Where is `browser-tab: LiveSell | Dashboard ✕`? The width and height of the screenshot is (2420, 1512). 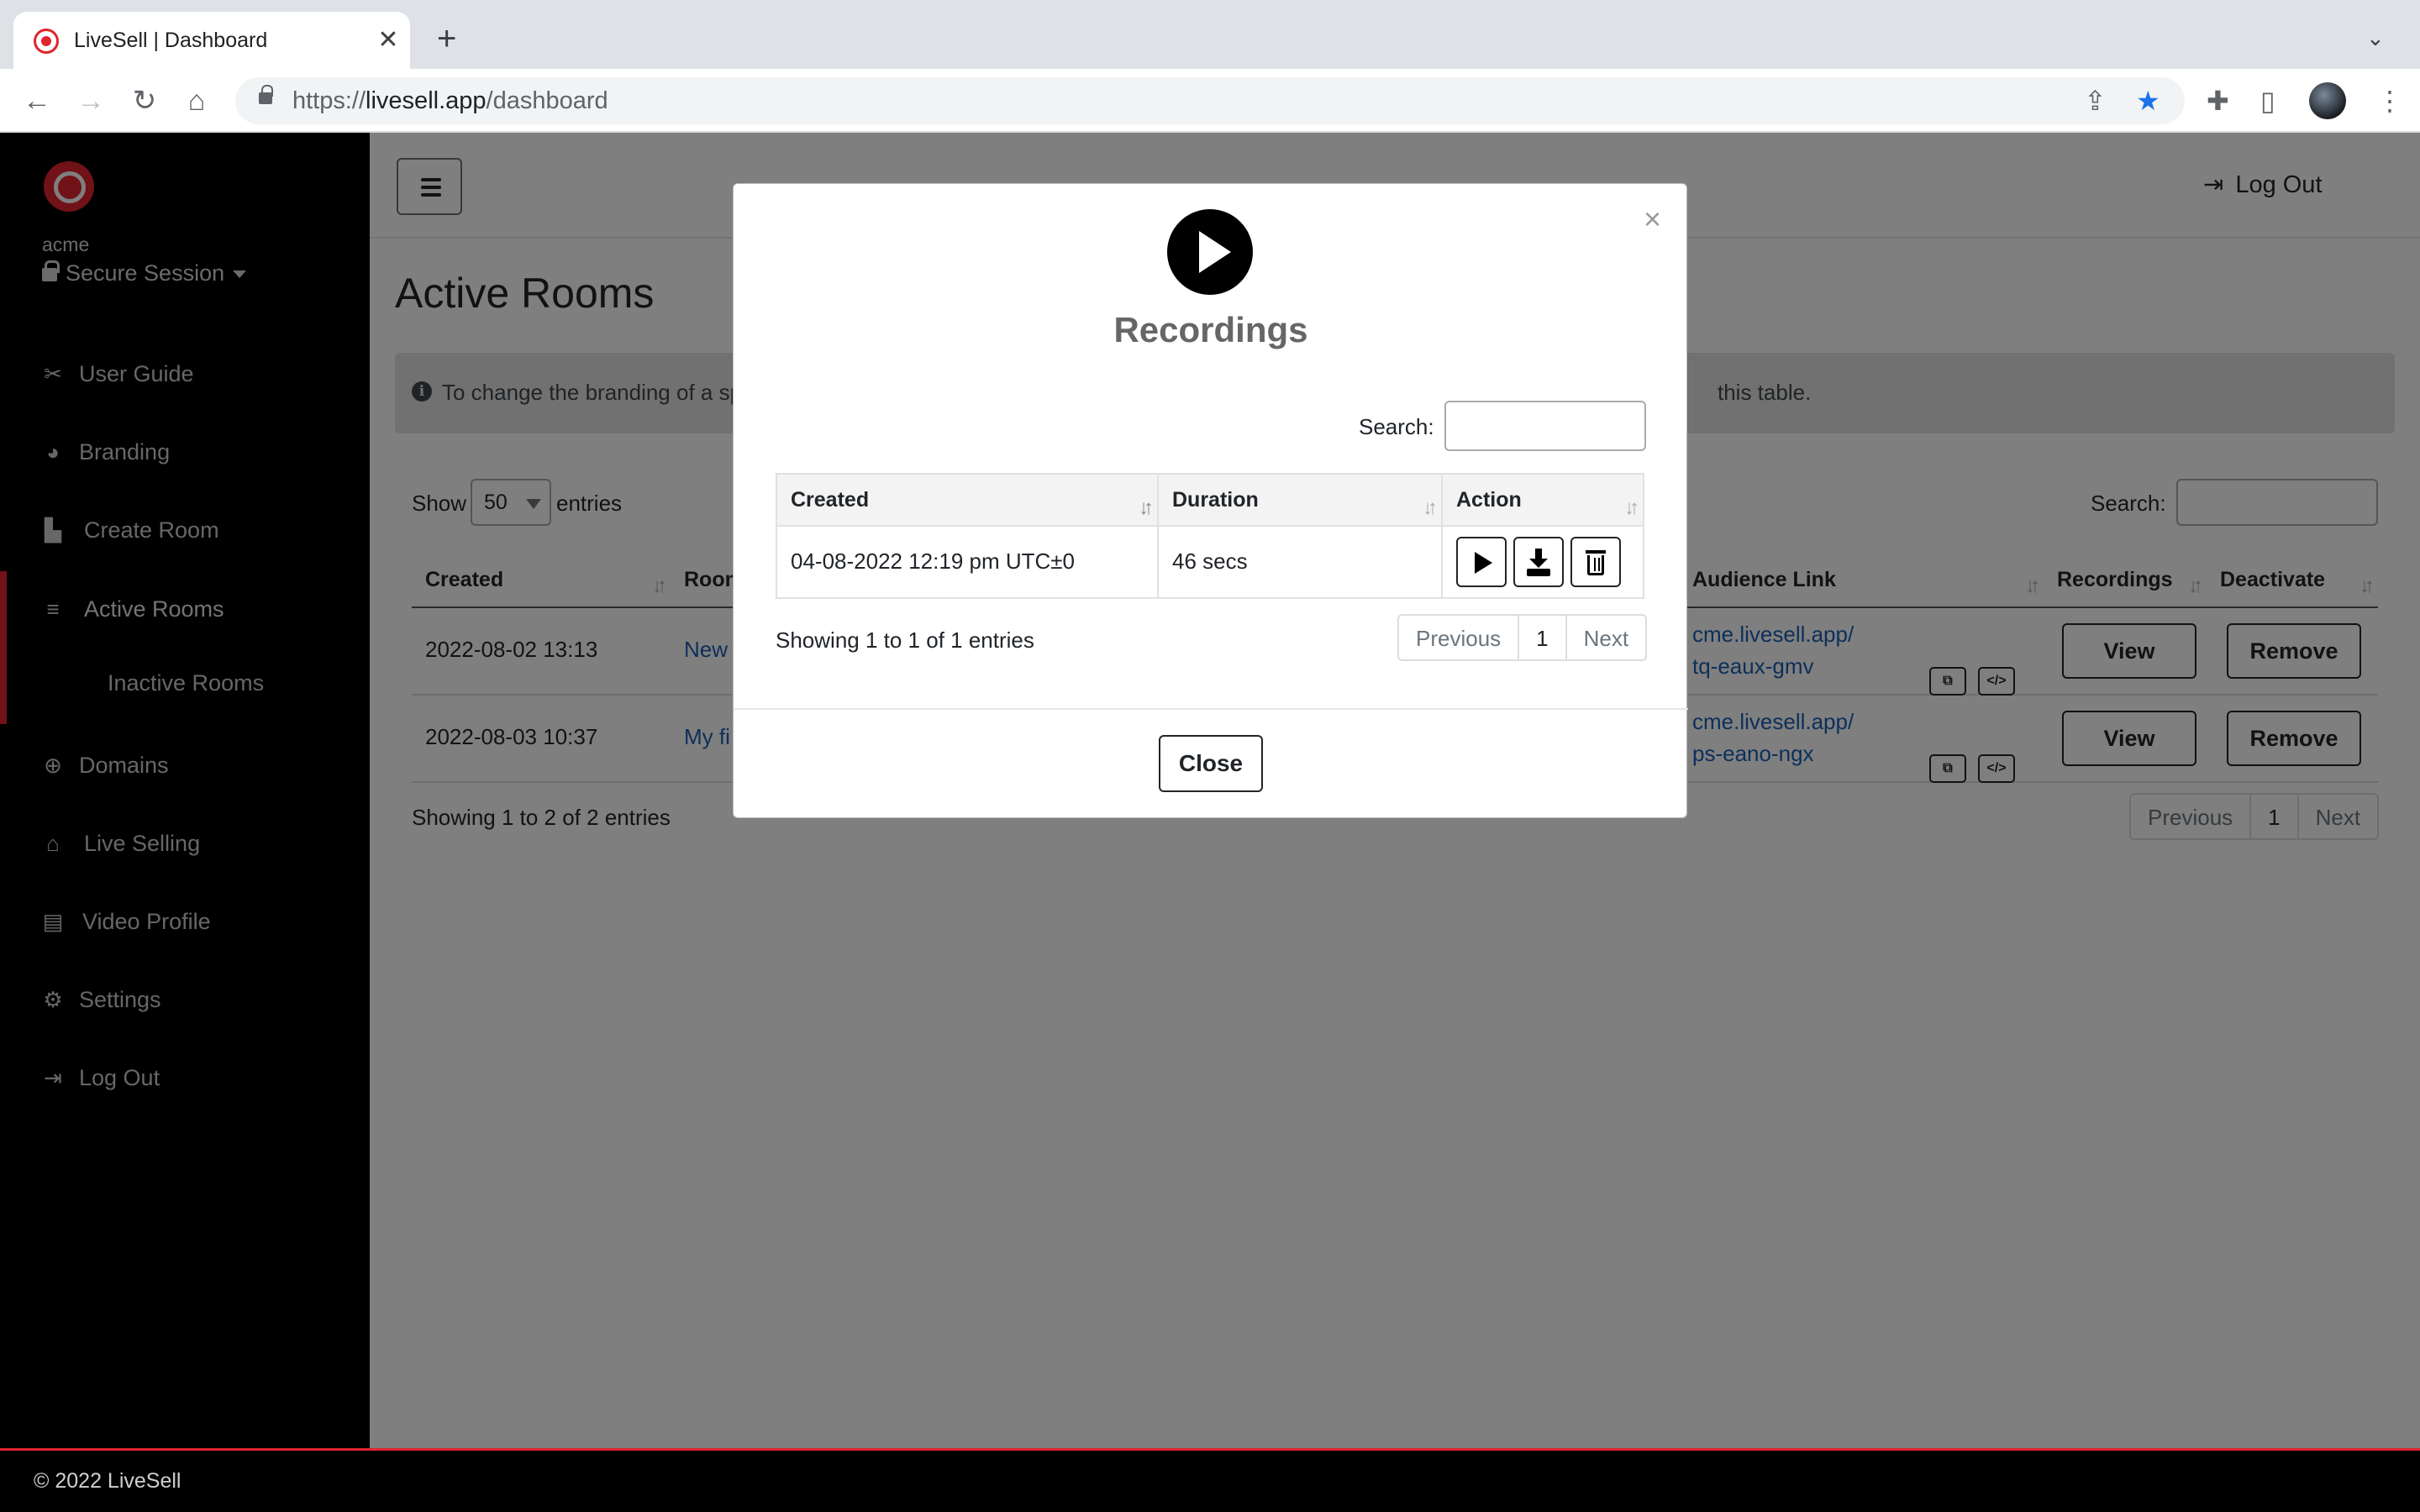
browser-tab: LiveSell | Dashboard ✕ is located at coordinates (211, 40).